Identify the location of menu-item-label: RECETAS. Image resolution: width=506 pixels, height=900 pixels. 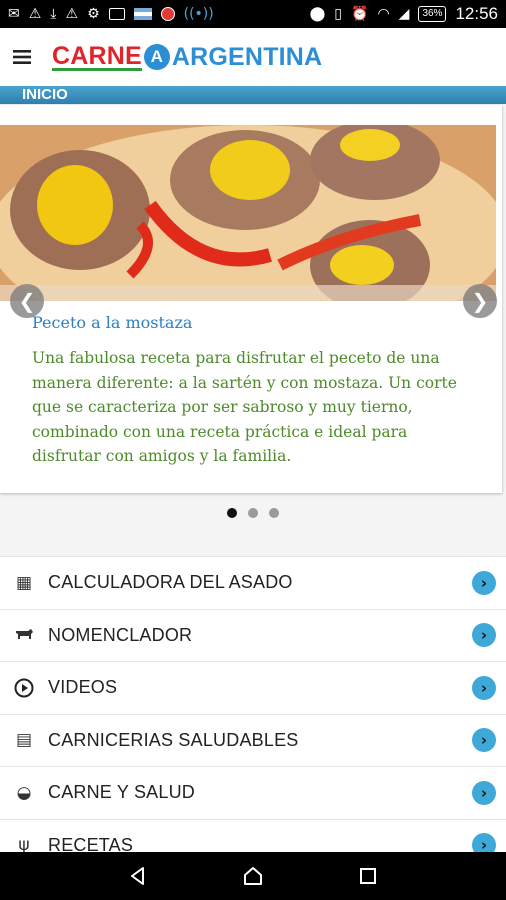
(91, 843).